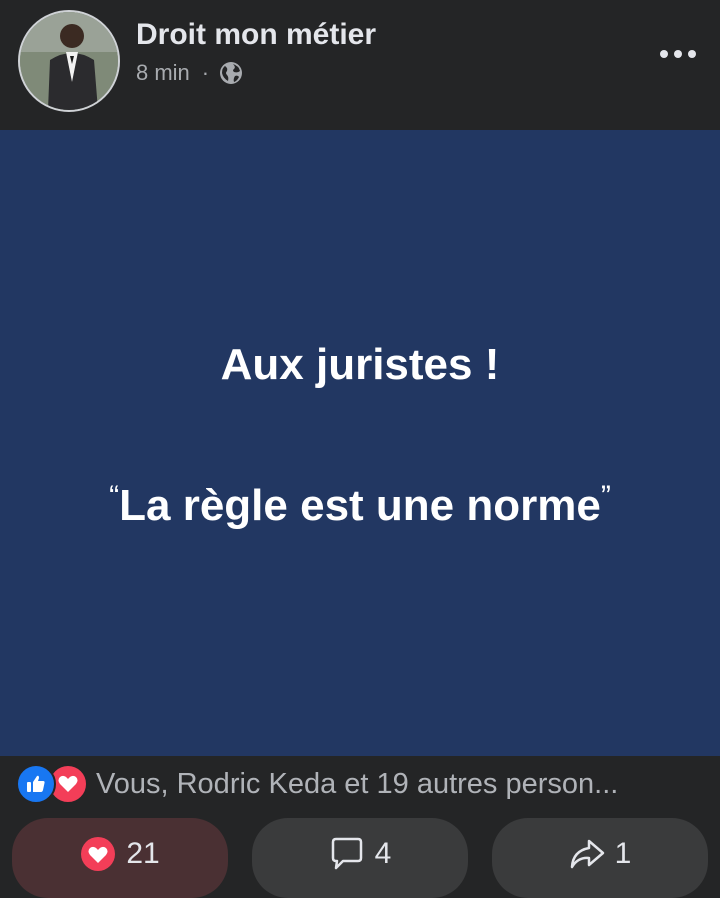 This screenshot has width=720, height=898. What do you see at coordinates (120, 858) in the screenshot?
I see `react-button: 21` at bounding box center [120, 858].